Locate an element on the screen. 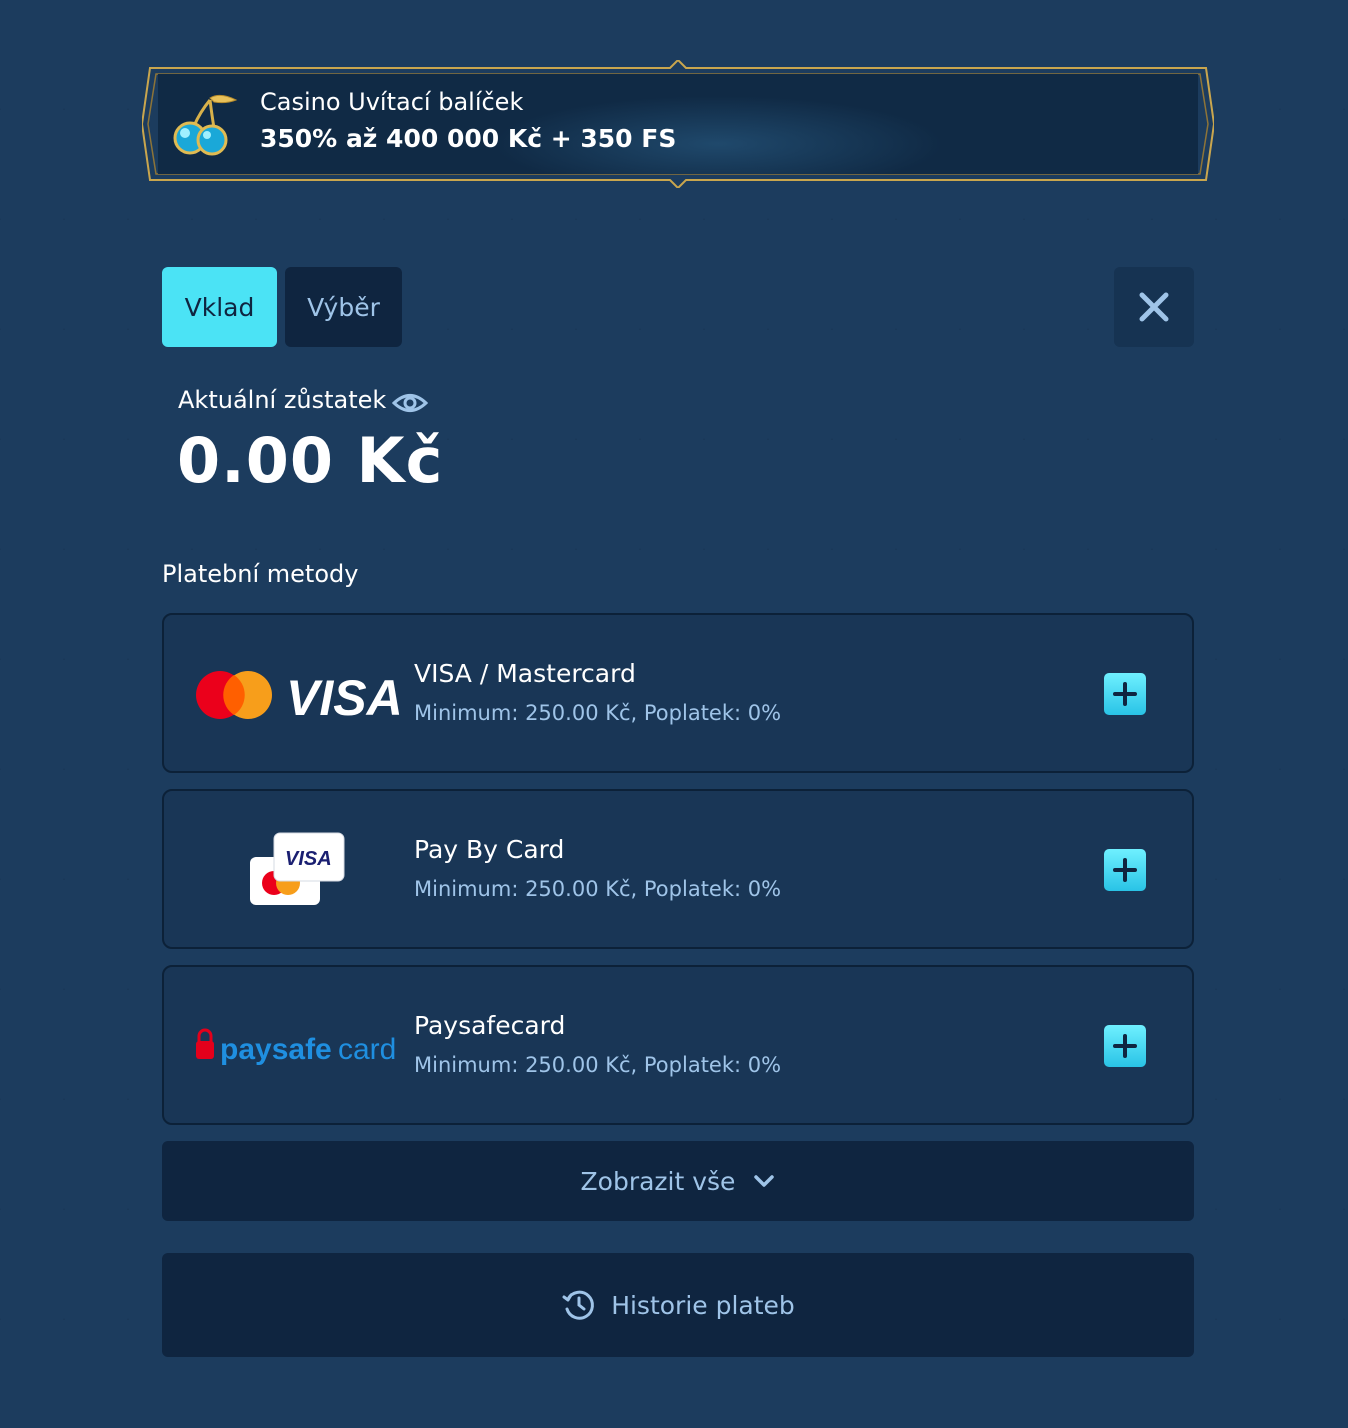  pay-by-card-logo: VISA is located at coordinates (297, 868).